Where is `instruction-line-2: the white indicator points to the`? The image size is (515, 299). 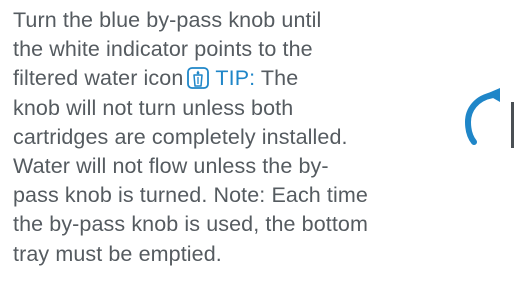
instruction-line-2: the white indicator points to the is located at coordinates (163, 49).